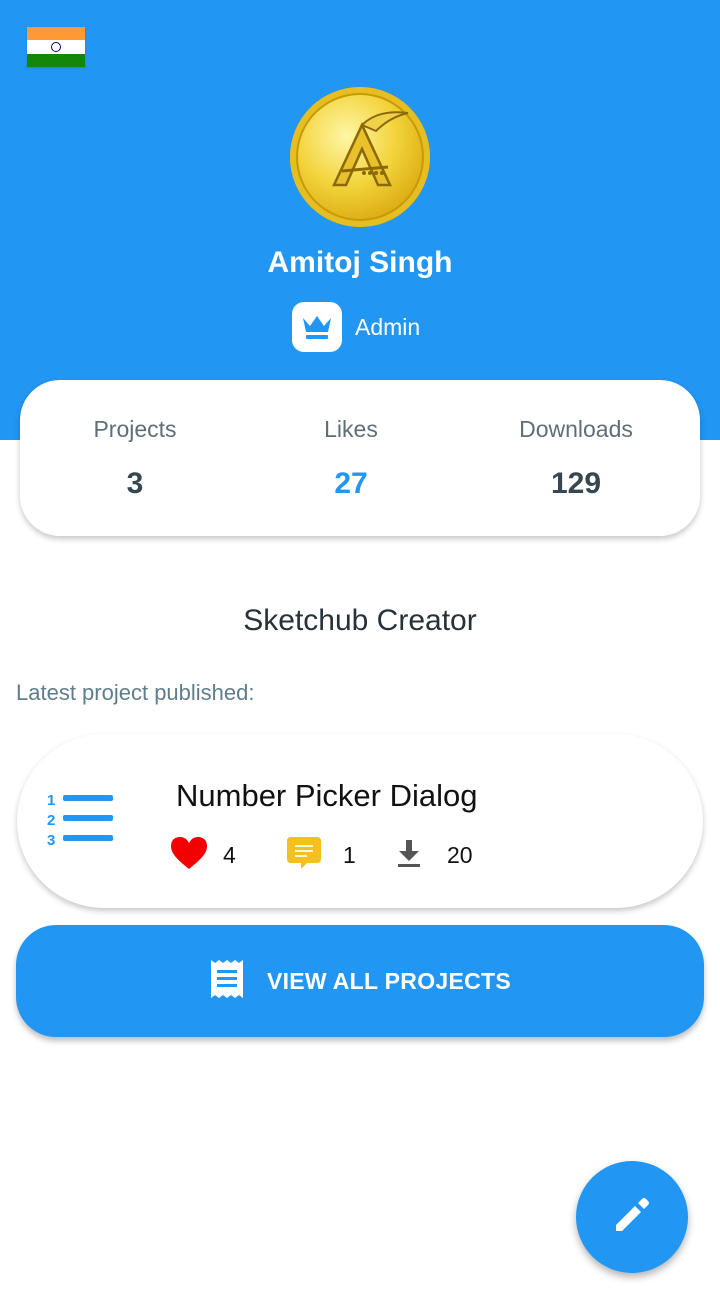 The height and width of the screenshot is (1306, 720). Describe the element at coordinates (360, 262) in the screenshot. I see `profile-name: Amitoj Singh` at that location.